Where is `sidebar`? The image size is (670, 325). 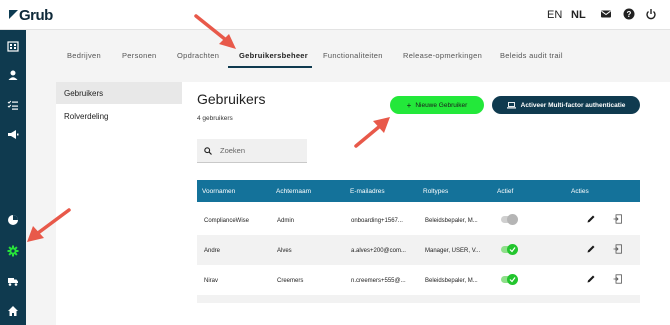
sidebar is located at coordinates (13, 177).